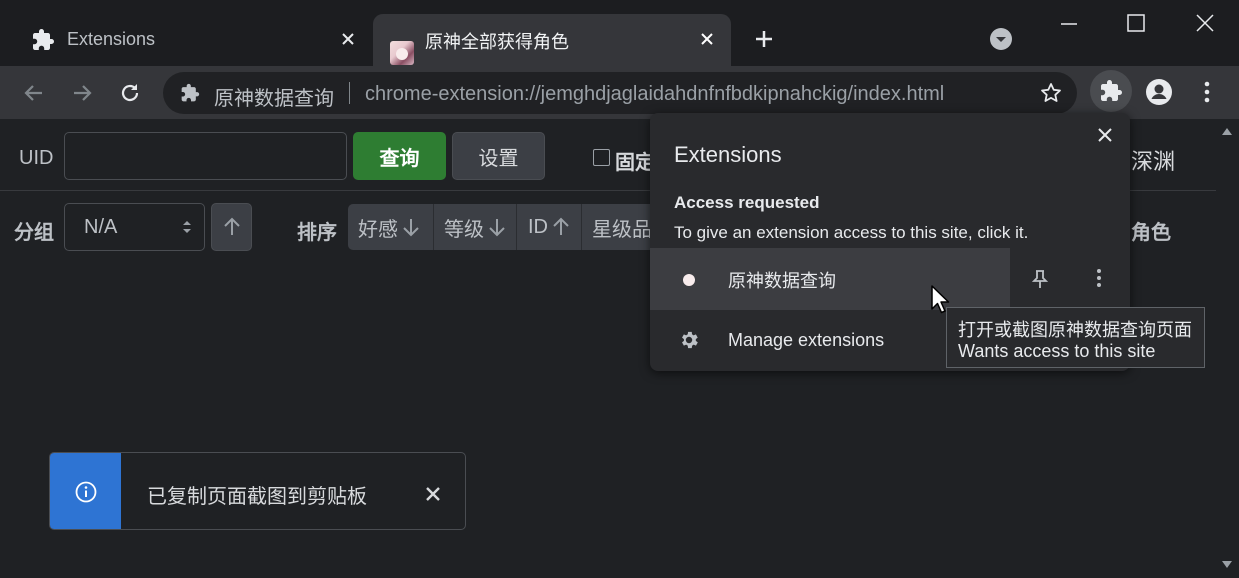 The width and height of the screenshot is (1239, 578). What do you see at coordinates (349, 93) in the screenshot?
I see `omnibox-separator` at bounding box center [349, 93].